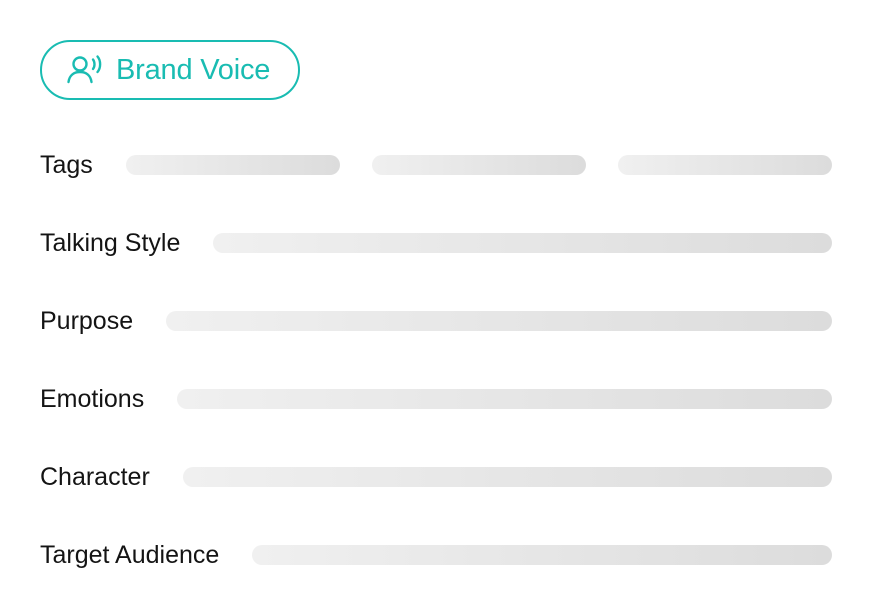  I want to click on emotions-placeholder-bar, so click(504, 399).